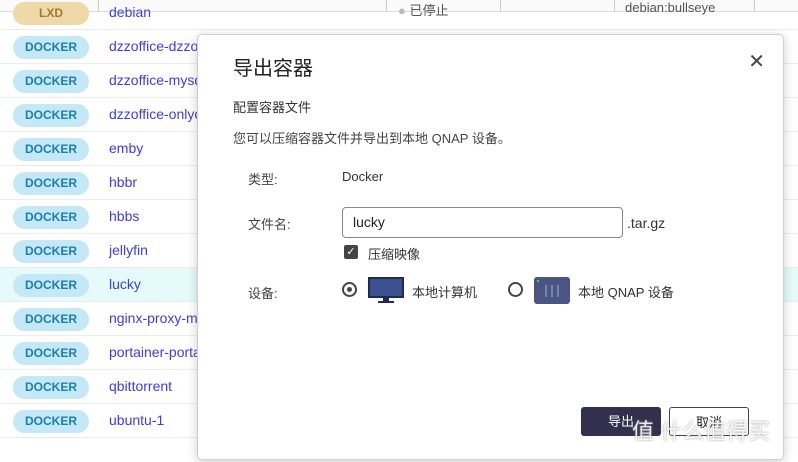 Image resolution: width=798 pixels, height=462 pixels. Describe the element at coordinates (263, 293) in the screenshot. I see `device-label: 设备:` at that location.